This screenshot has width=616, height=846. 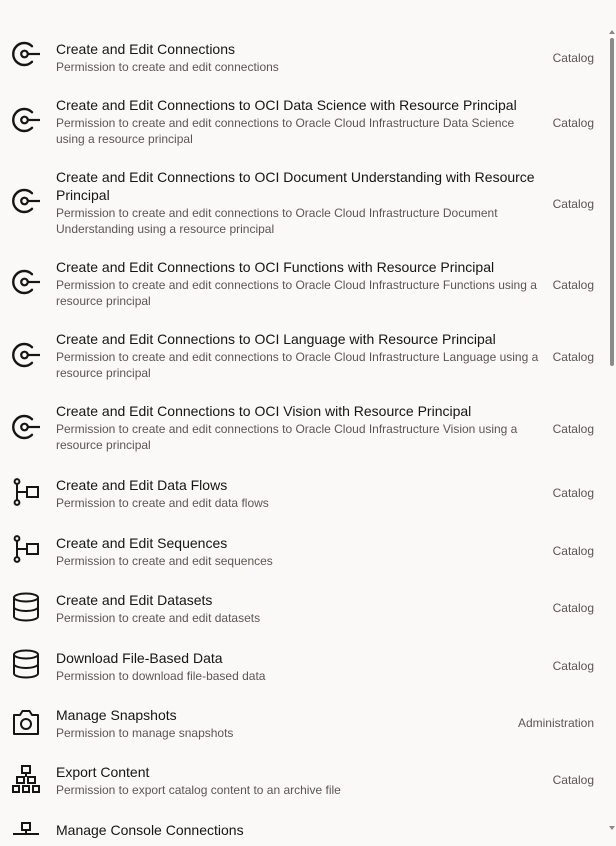 I want to click on scrollbar-thumb, so click(x=612, y=202).